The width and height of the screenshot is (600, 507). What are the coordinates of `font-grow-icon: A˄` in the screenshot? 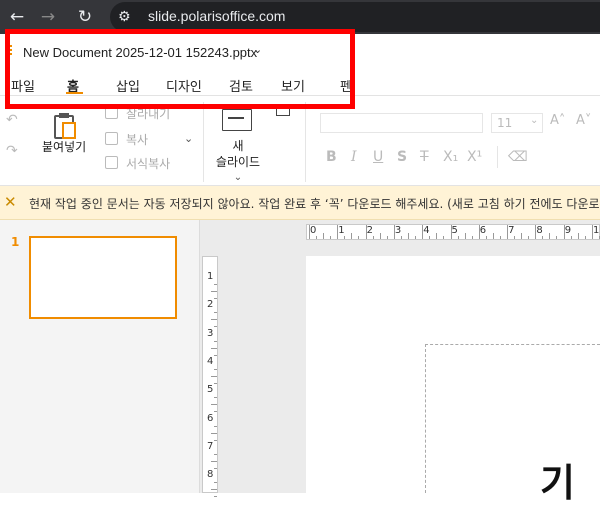 It's located at (557, 120).